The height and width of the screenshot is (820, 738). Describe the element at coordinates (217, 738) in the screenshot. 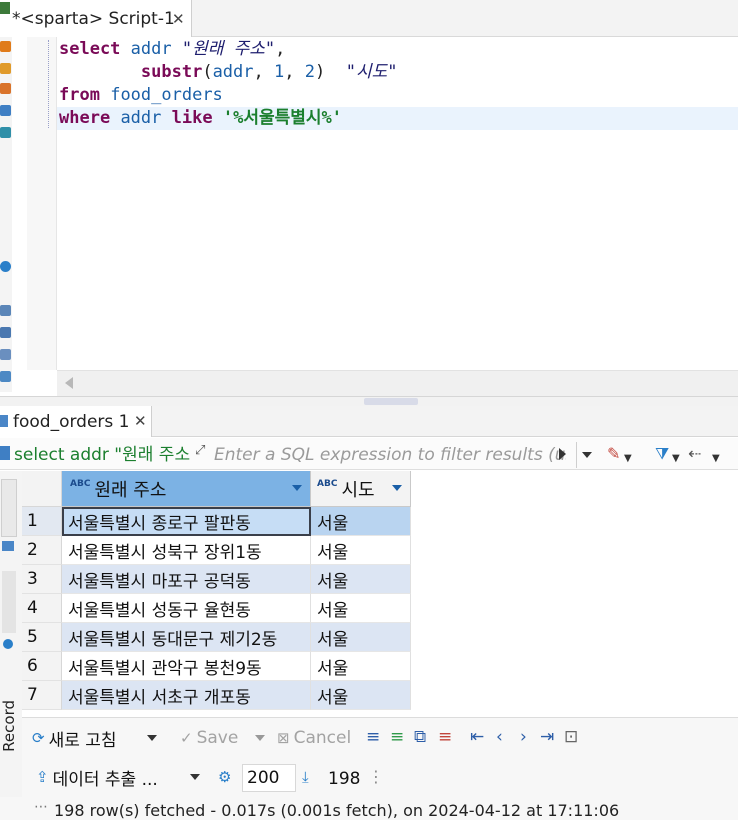

I see `save-label: Save` at that location.